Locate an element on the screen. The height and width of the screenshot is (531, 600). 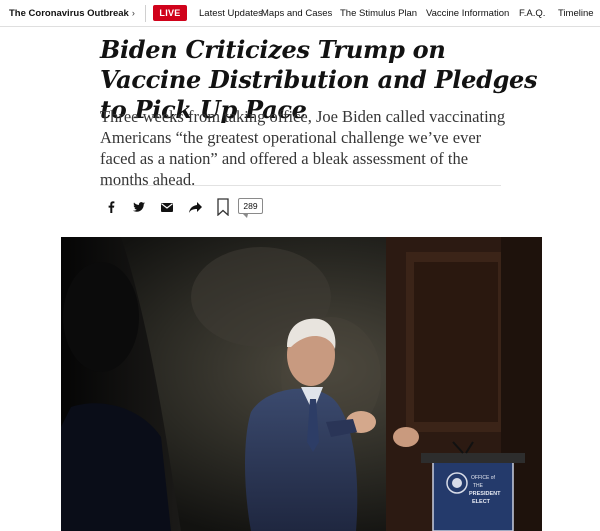
section-label: The Coronavirus Outbreak is located at coordinates (69, 13).